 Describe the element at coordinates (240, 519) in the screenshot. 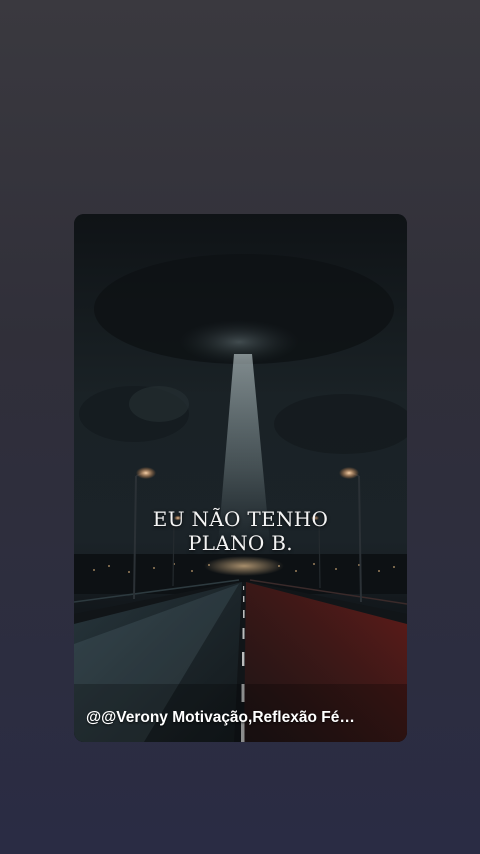

I see `quote-line-1: EU NÃO TENHO` at that location.